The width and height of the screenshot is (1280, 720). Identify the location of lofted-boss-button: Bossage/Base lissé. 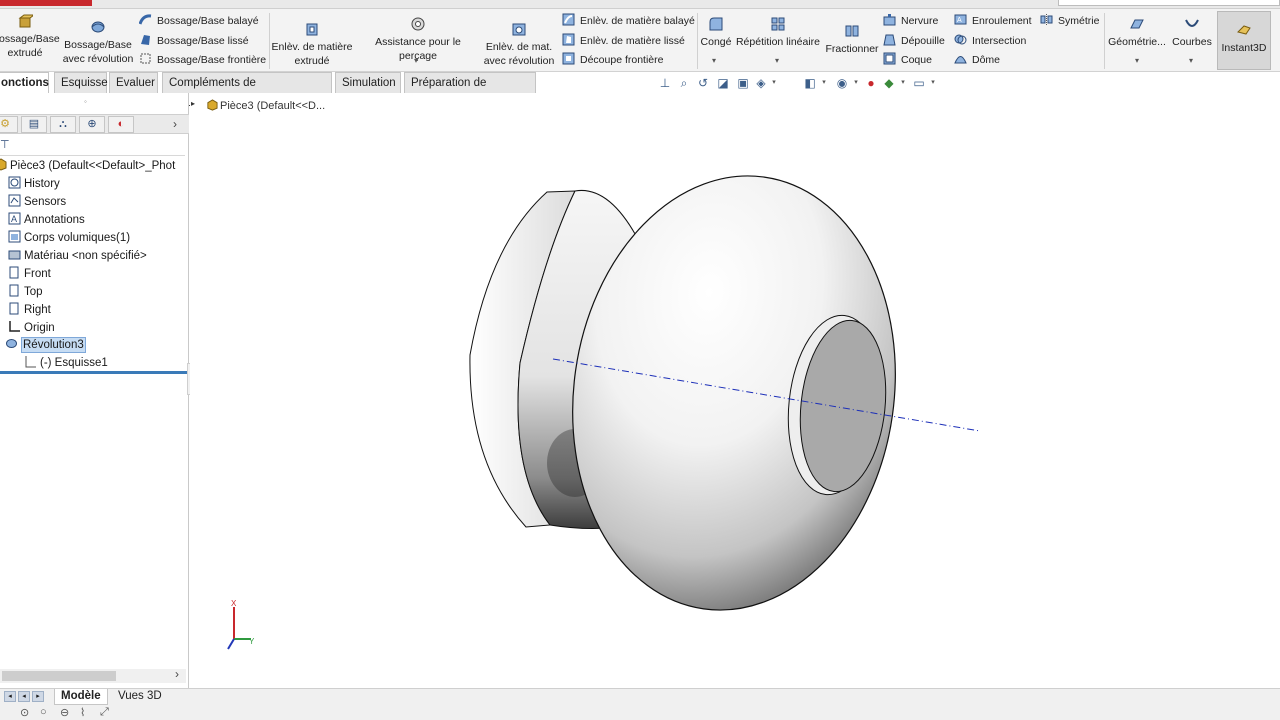
(194, 41).